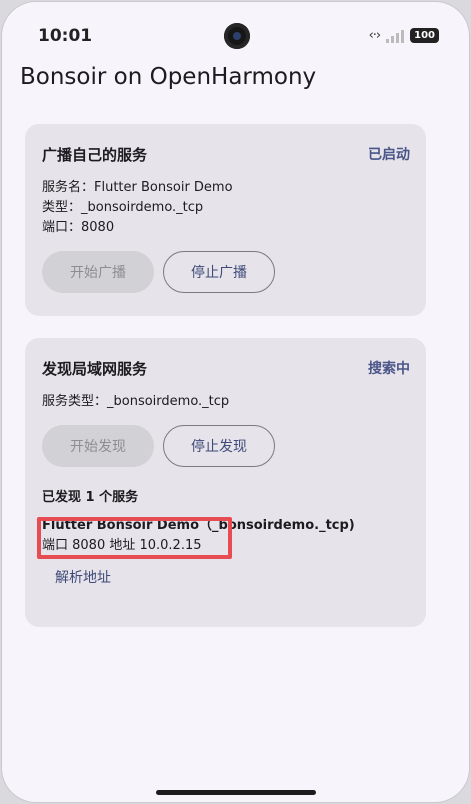 This screenshot has width=471, height=804. What do you see at coordinates (136, 401) in the screenshot?
I see `discovery-service-type: 服务类型：_bonsoirdemo._tcp` at bounding box center [136, 401].